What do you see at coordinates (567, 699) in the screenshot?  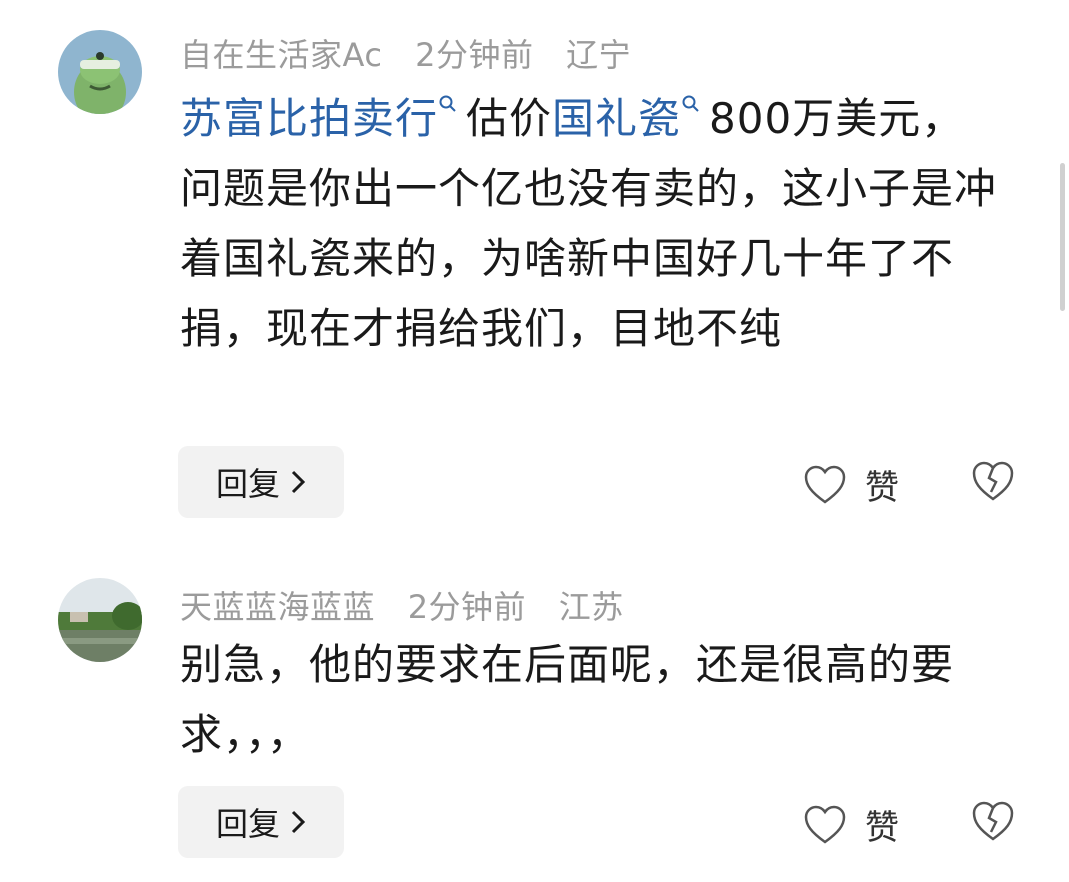 I see `comment-text: 别急，他的要求在后面呢，还是很高的要求，，，` at bounding box center [567, 699].